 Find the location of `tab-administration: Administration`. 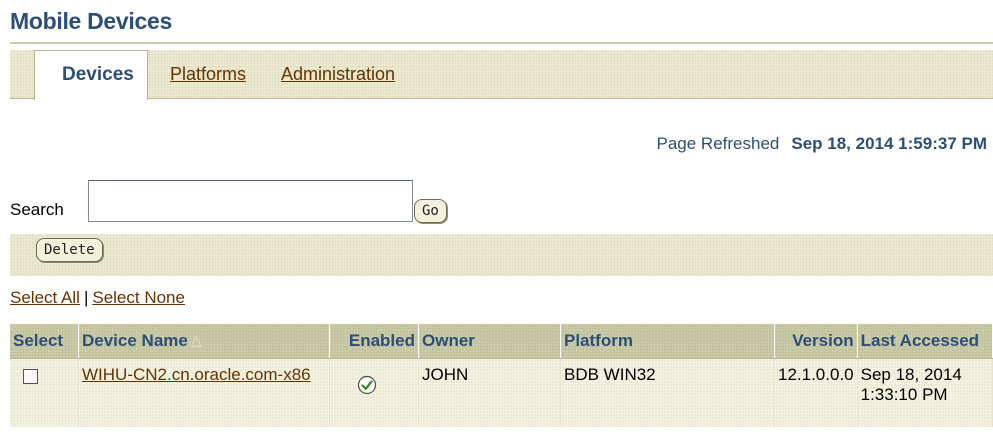

tab-administration: Administration is located at coordinates (338, 74).